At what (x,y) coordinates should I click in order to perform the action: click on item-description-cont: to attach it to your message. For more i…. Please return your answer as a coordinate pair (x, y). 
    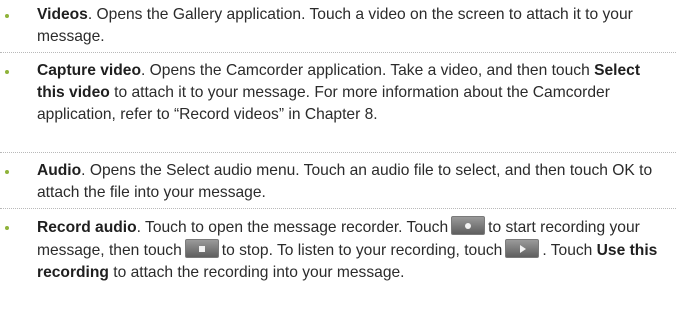
    Looking at the image, I should click on (323, 103).